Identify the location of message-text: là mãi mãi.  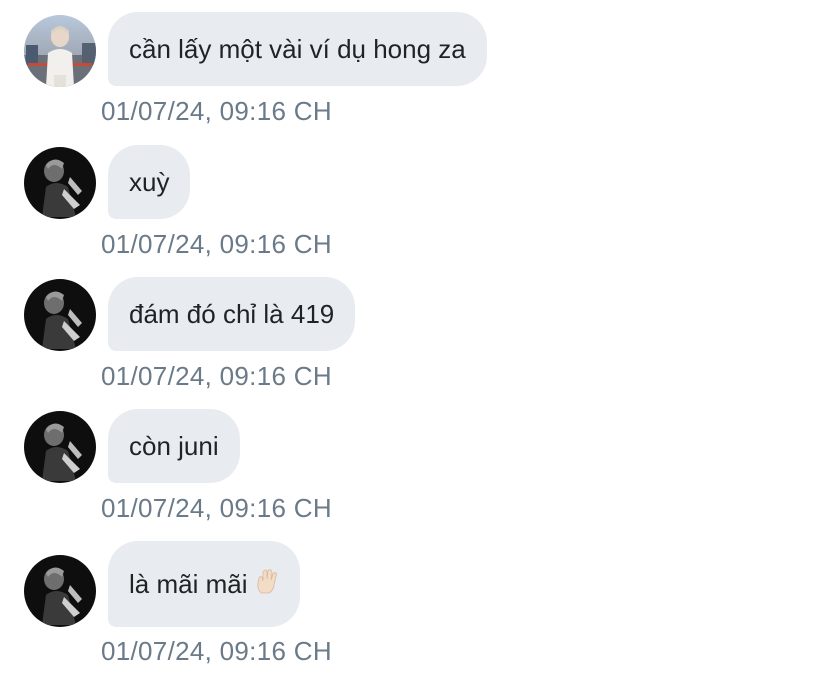
(188, 583).